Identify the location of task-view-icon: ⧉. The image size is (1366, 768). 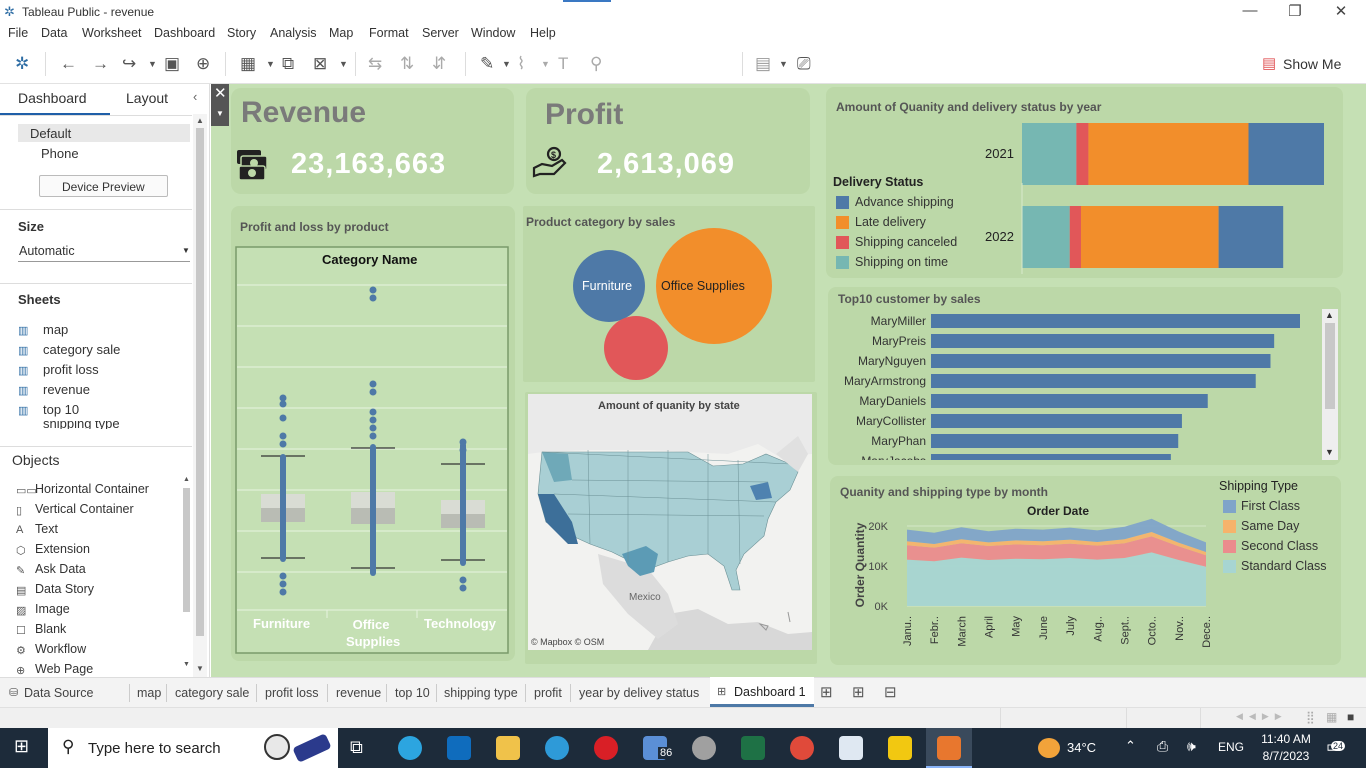
(356, 747).